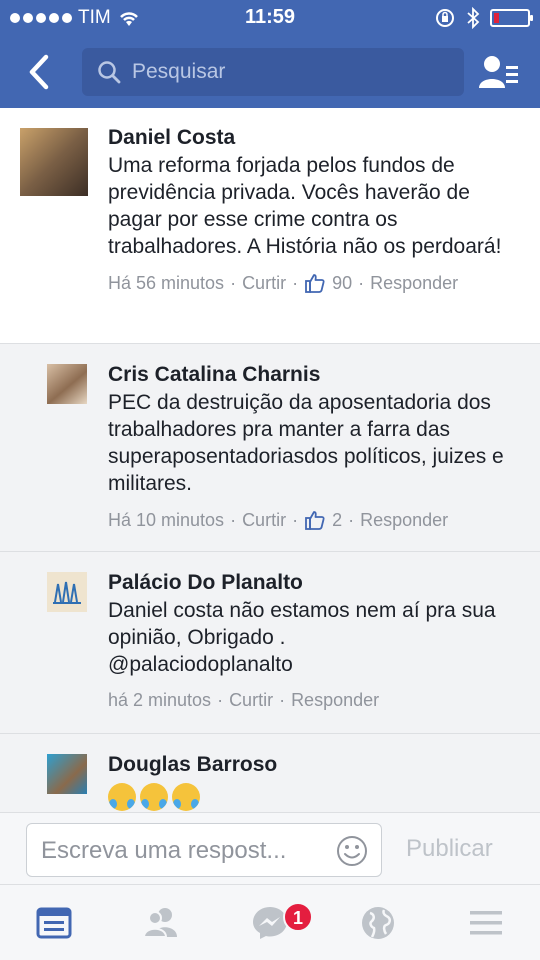 Image resolution: width=540 pixels, height=960 pixels. I want to click on comment-item: Douglas Barroso, so click(270, 773).